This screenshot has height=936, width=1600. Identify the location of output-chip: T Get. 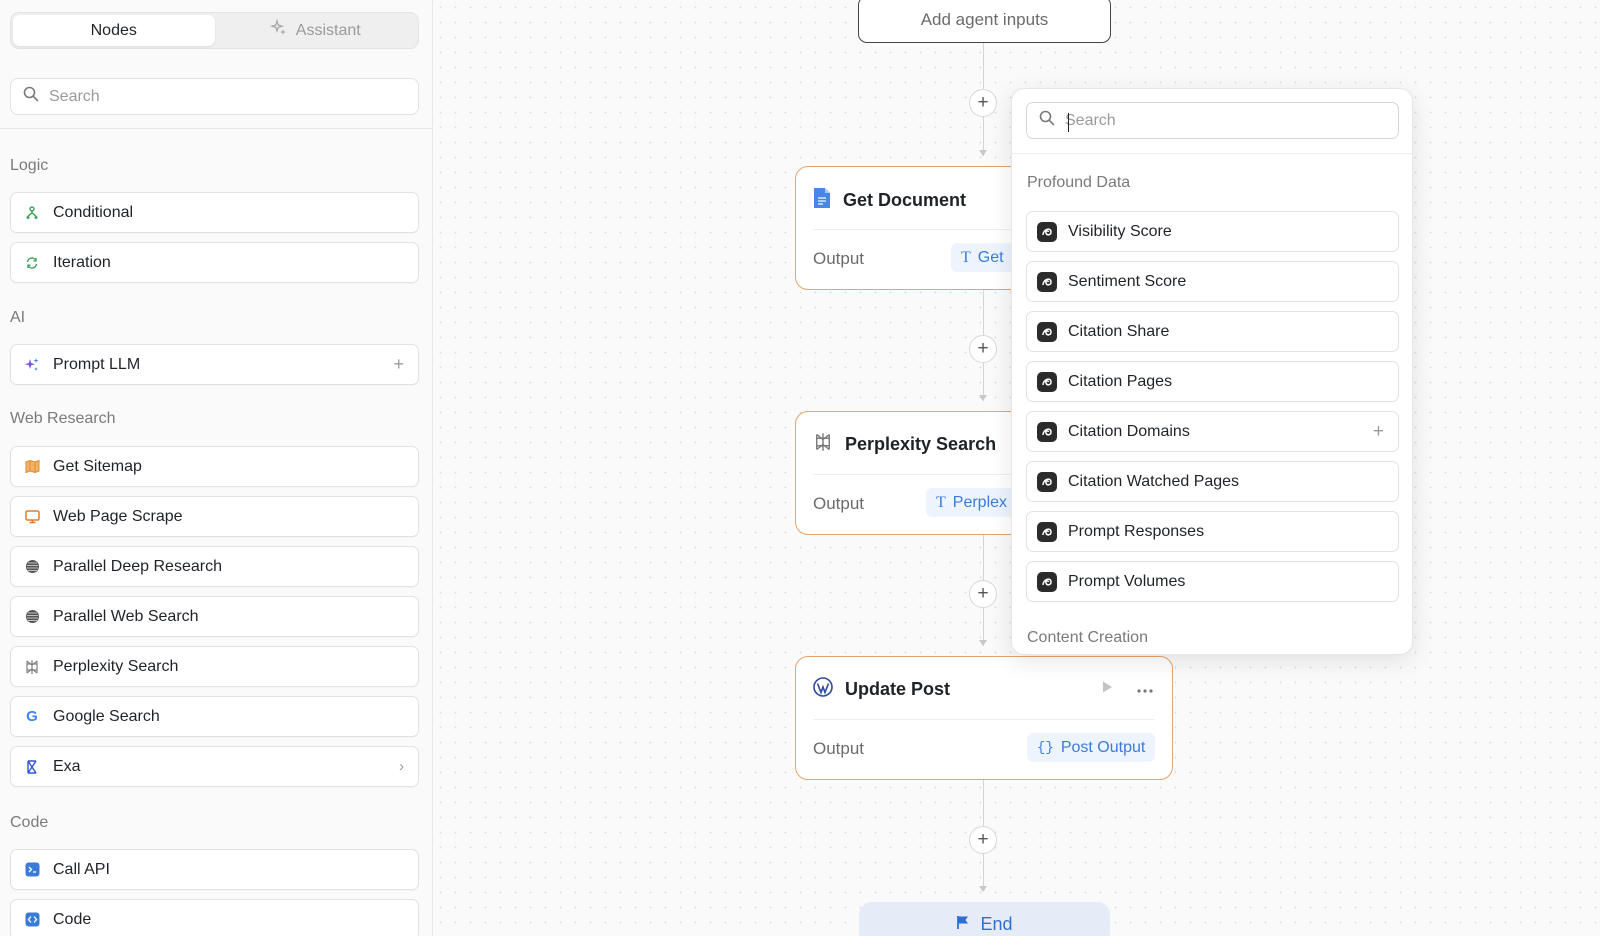
(982, 257).